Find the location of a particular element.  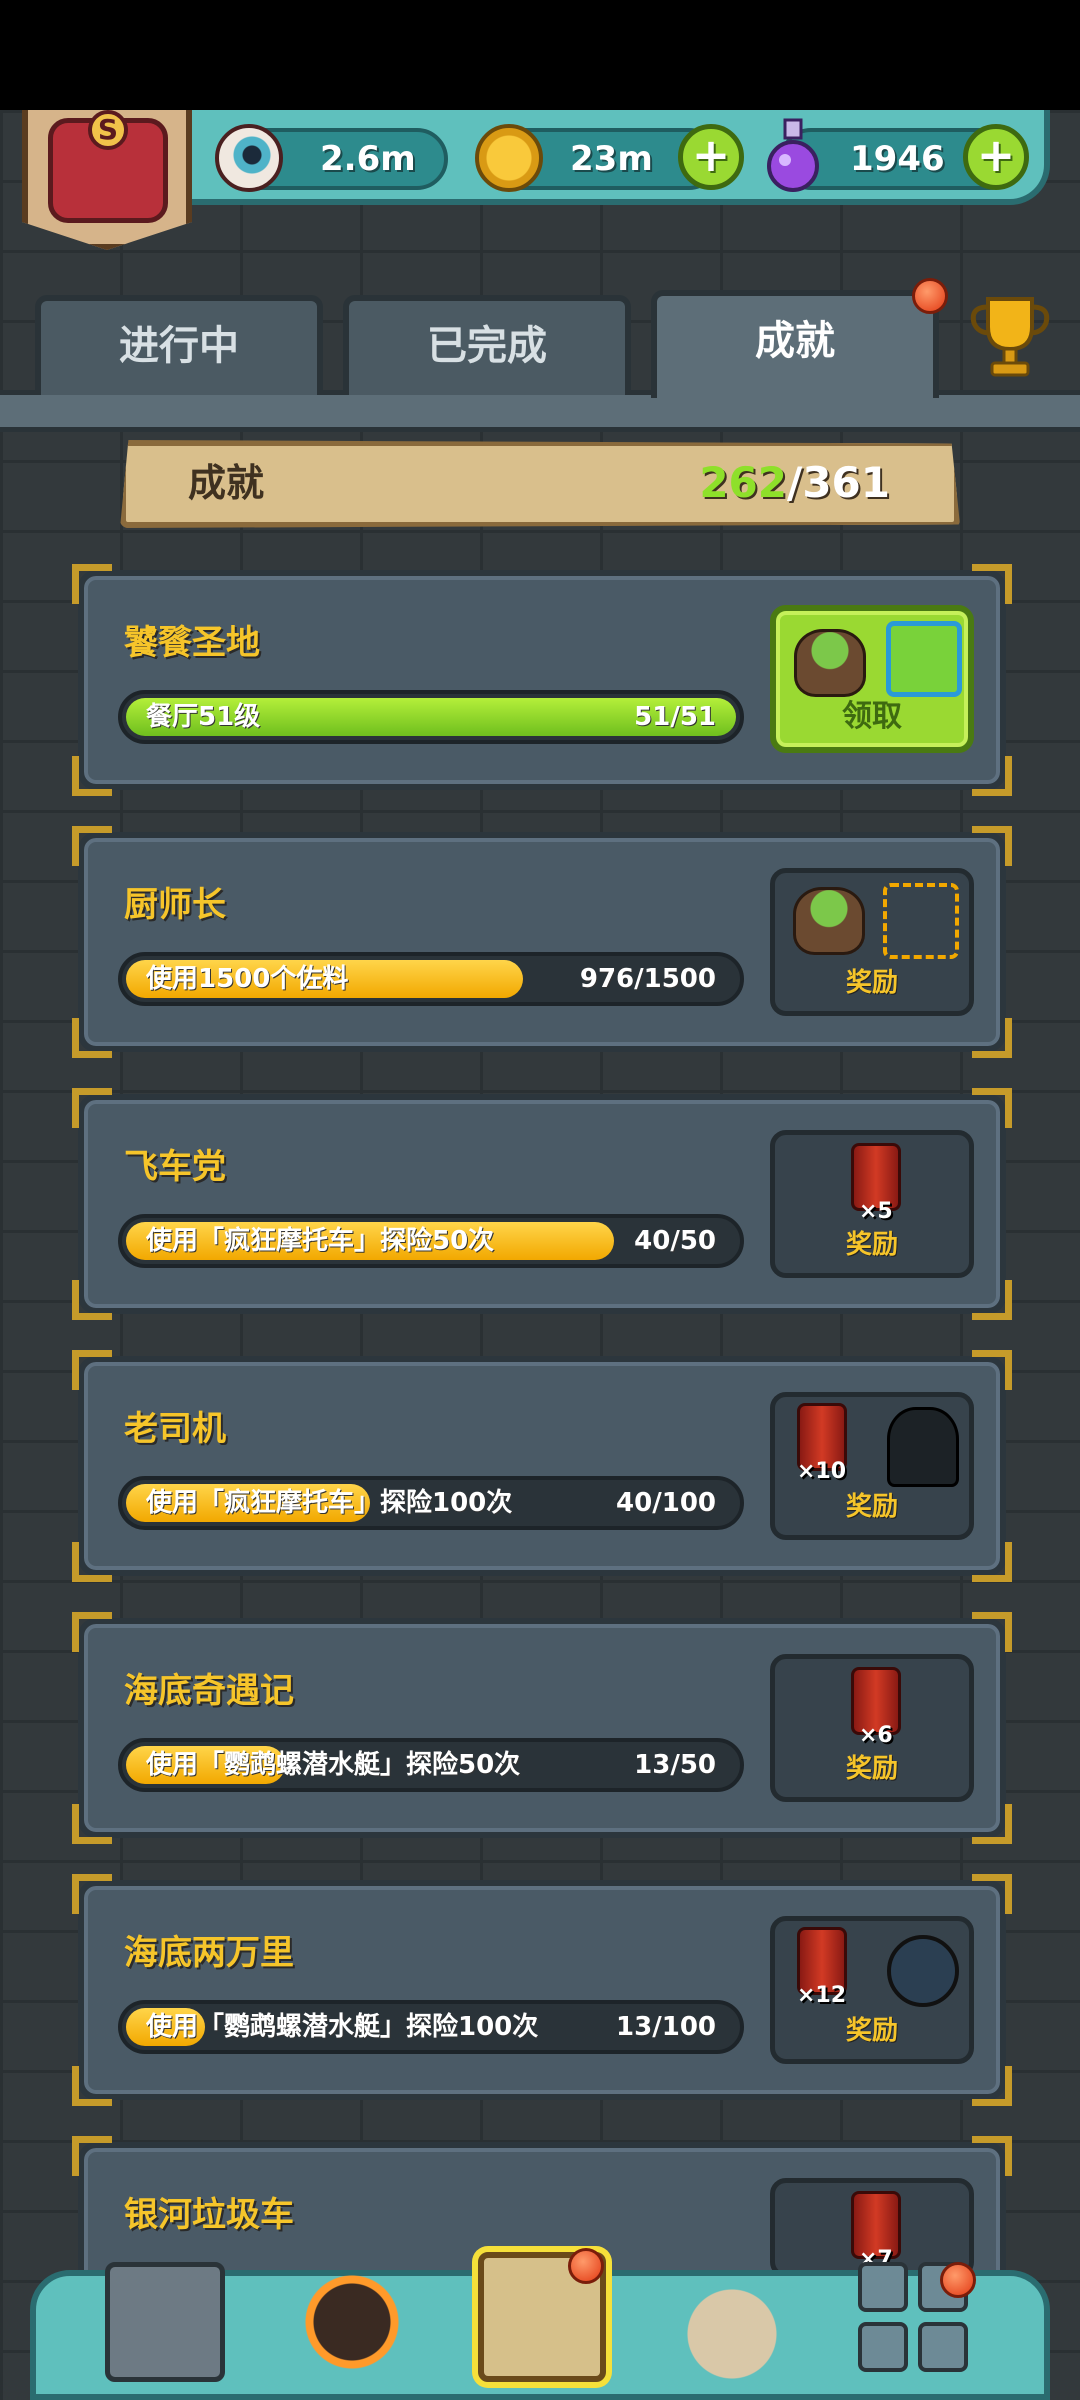

achievements-total: /361 is located at coordinates (838, 482).